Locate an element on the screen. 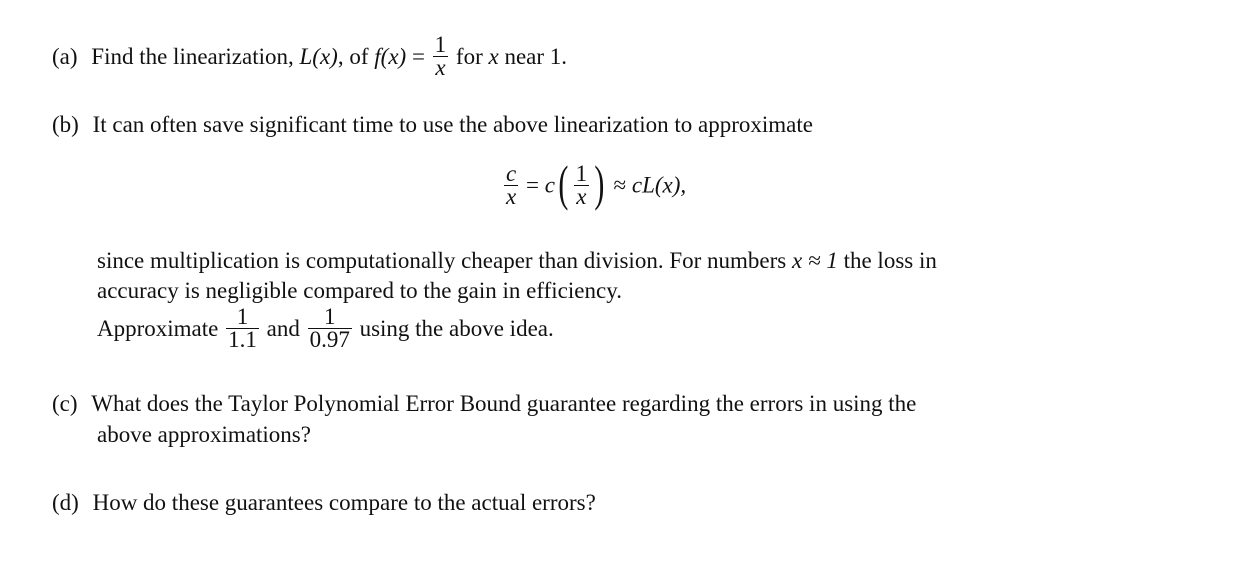 The image size is (1233, 575). part-a-text-before: Find the linearization, is located at coordinates (195, 56).